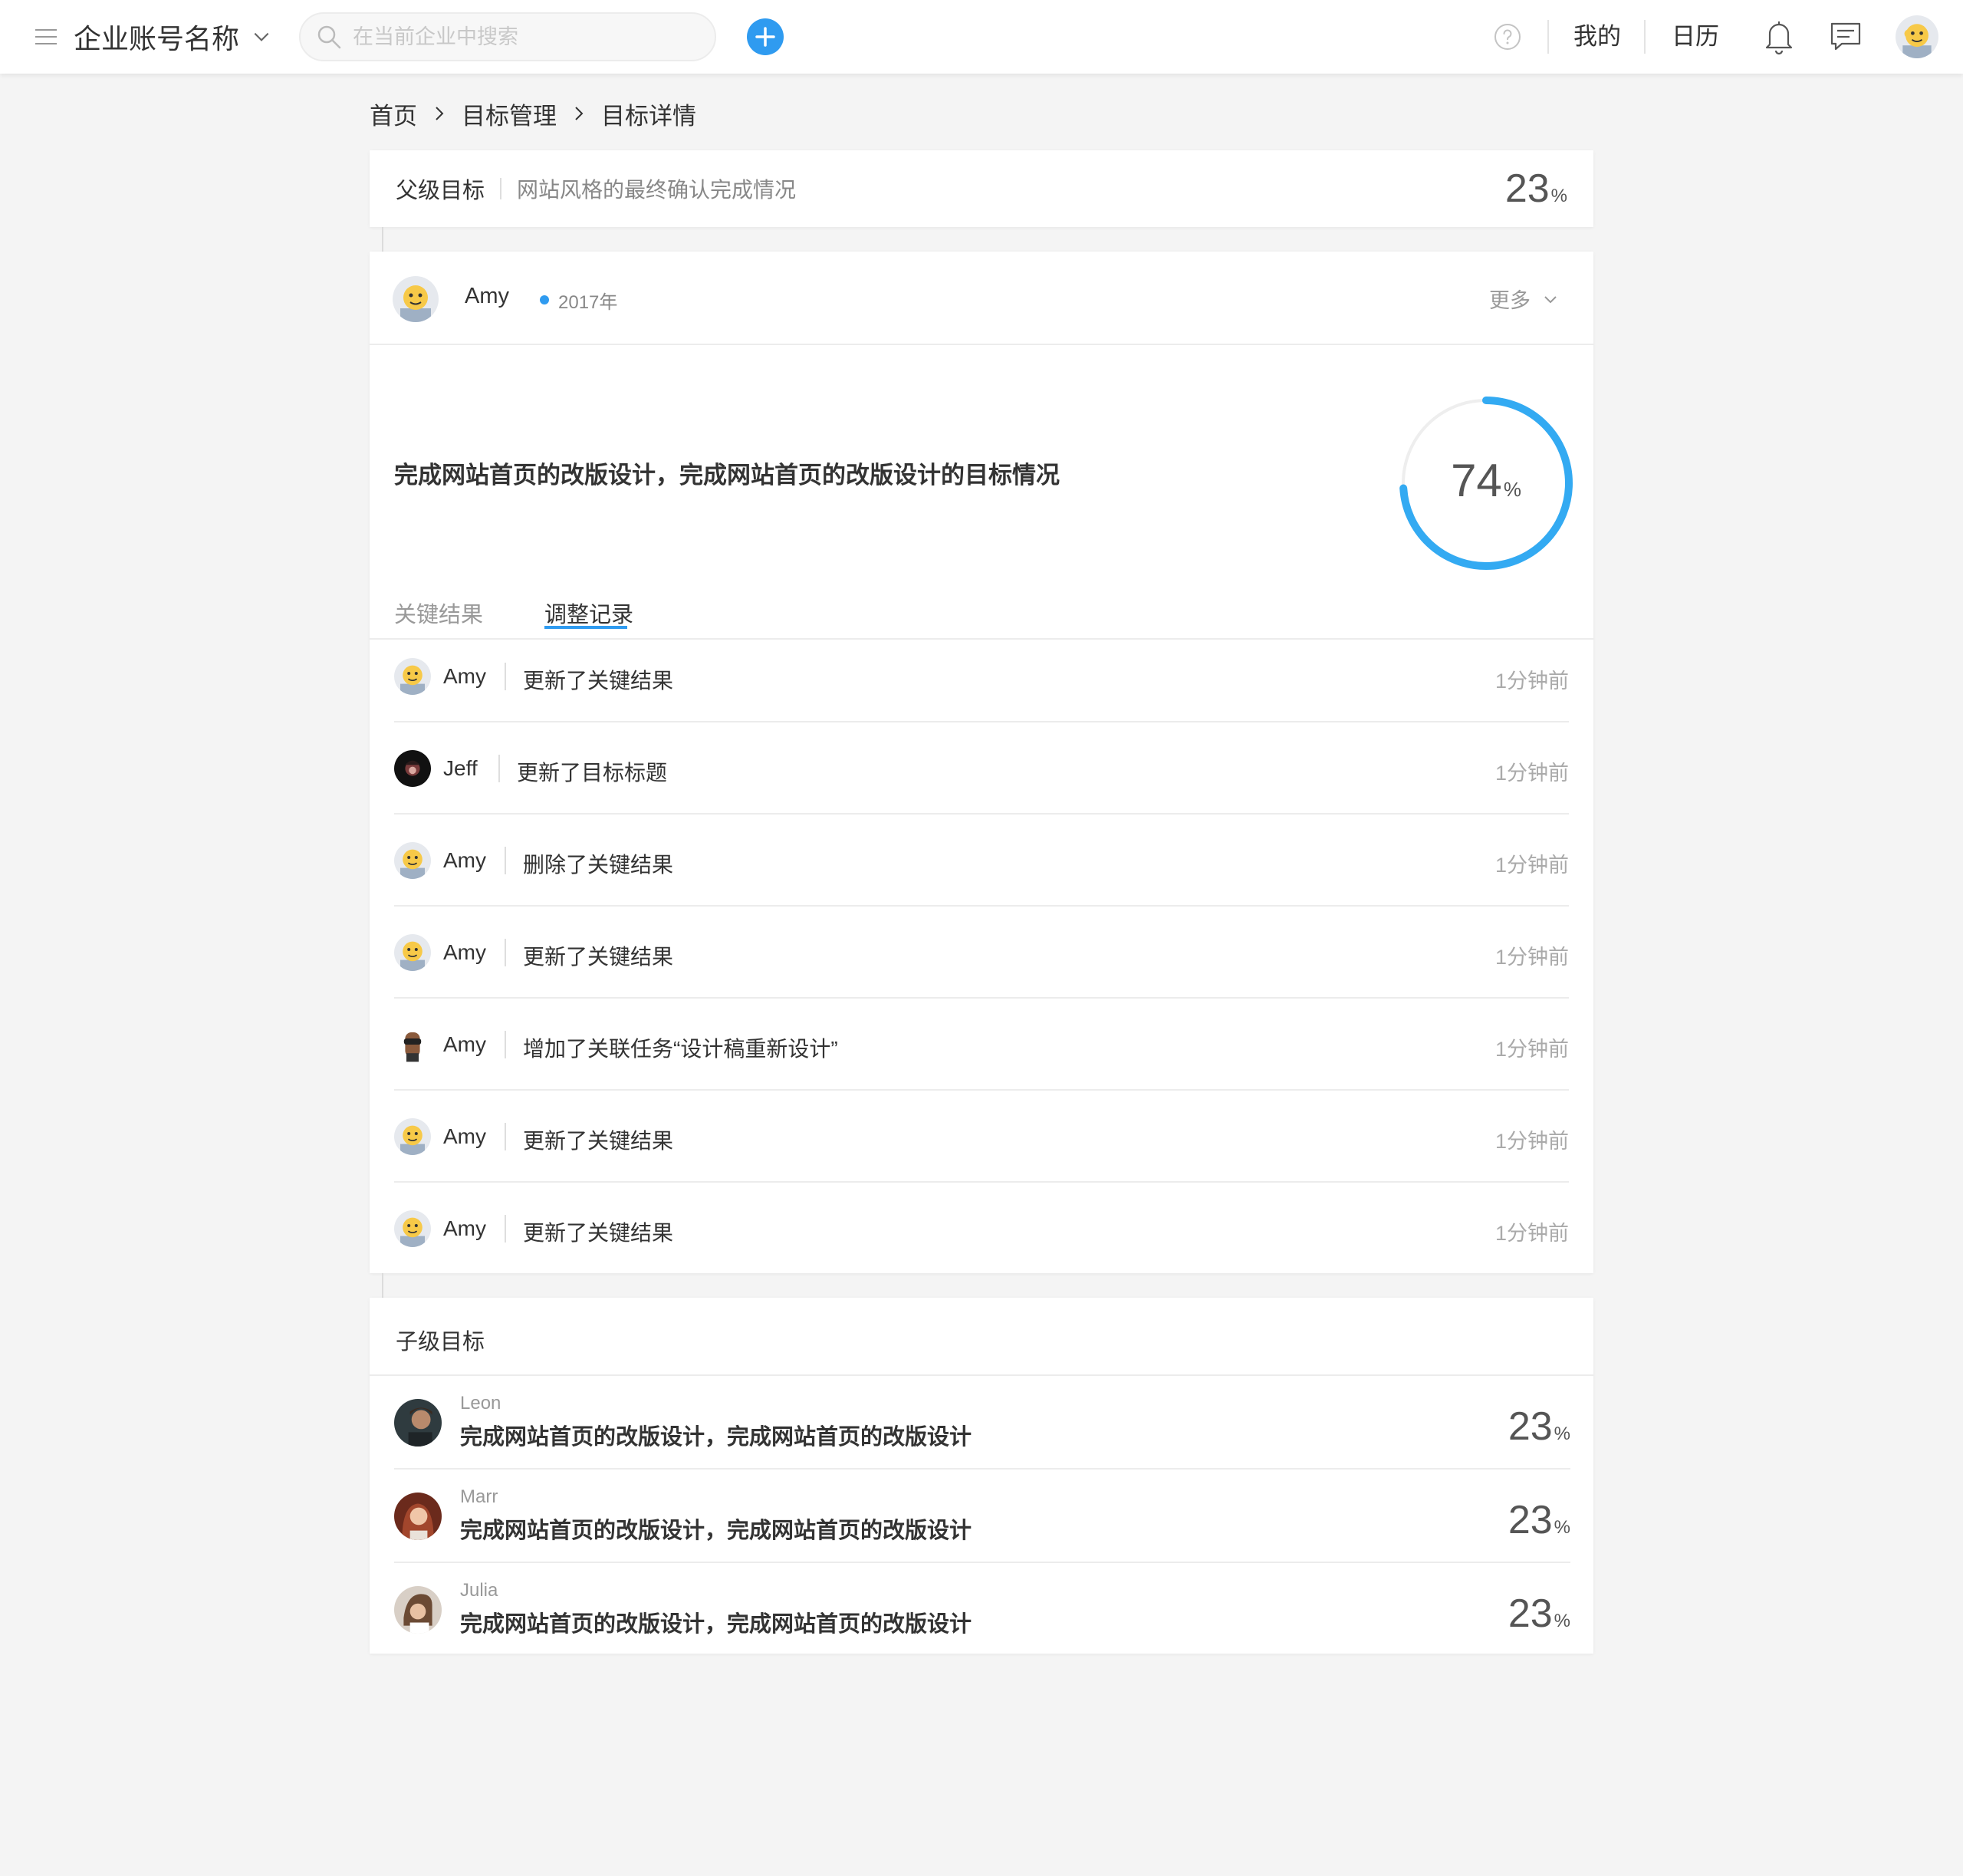 The image size is (1963, 1876). What do you see at coordinates (441, 191) in the screenshot?
I see `parent-goal-label: 父级目标` at bounding box center [441, 191].